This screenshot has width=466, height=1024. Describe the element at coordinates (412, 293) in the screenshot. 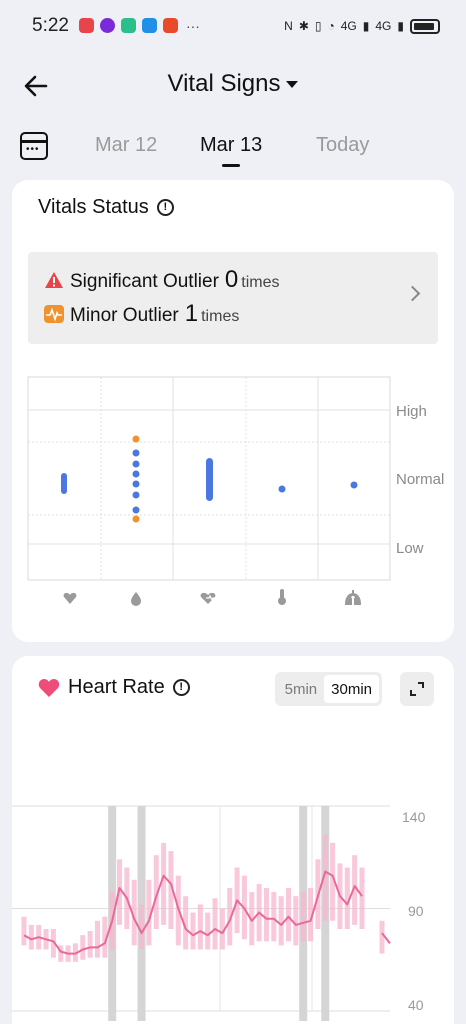

I see `chevron-right-icon` at that location.